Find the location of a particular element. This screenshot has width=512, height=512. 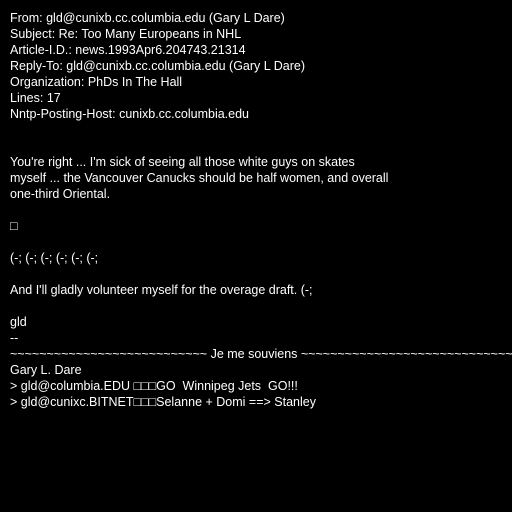

signature-name: Gary L. Dare is located at coordinates (46, 370).